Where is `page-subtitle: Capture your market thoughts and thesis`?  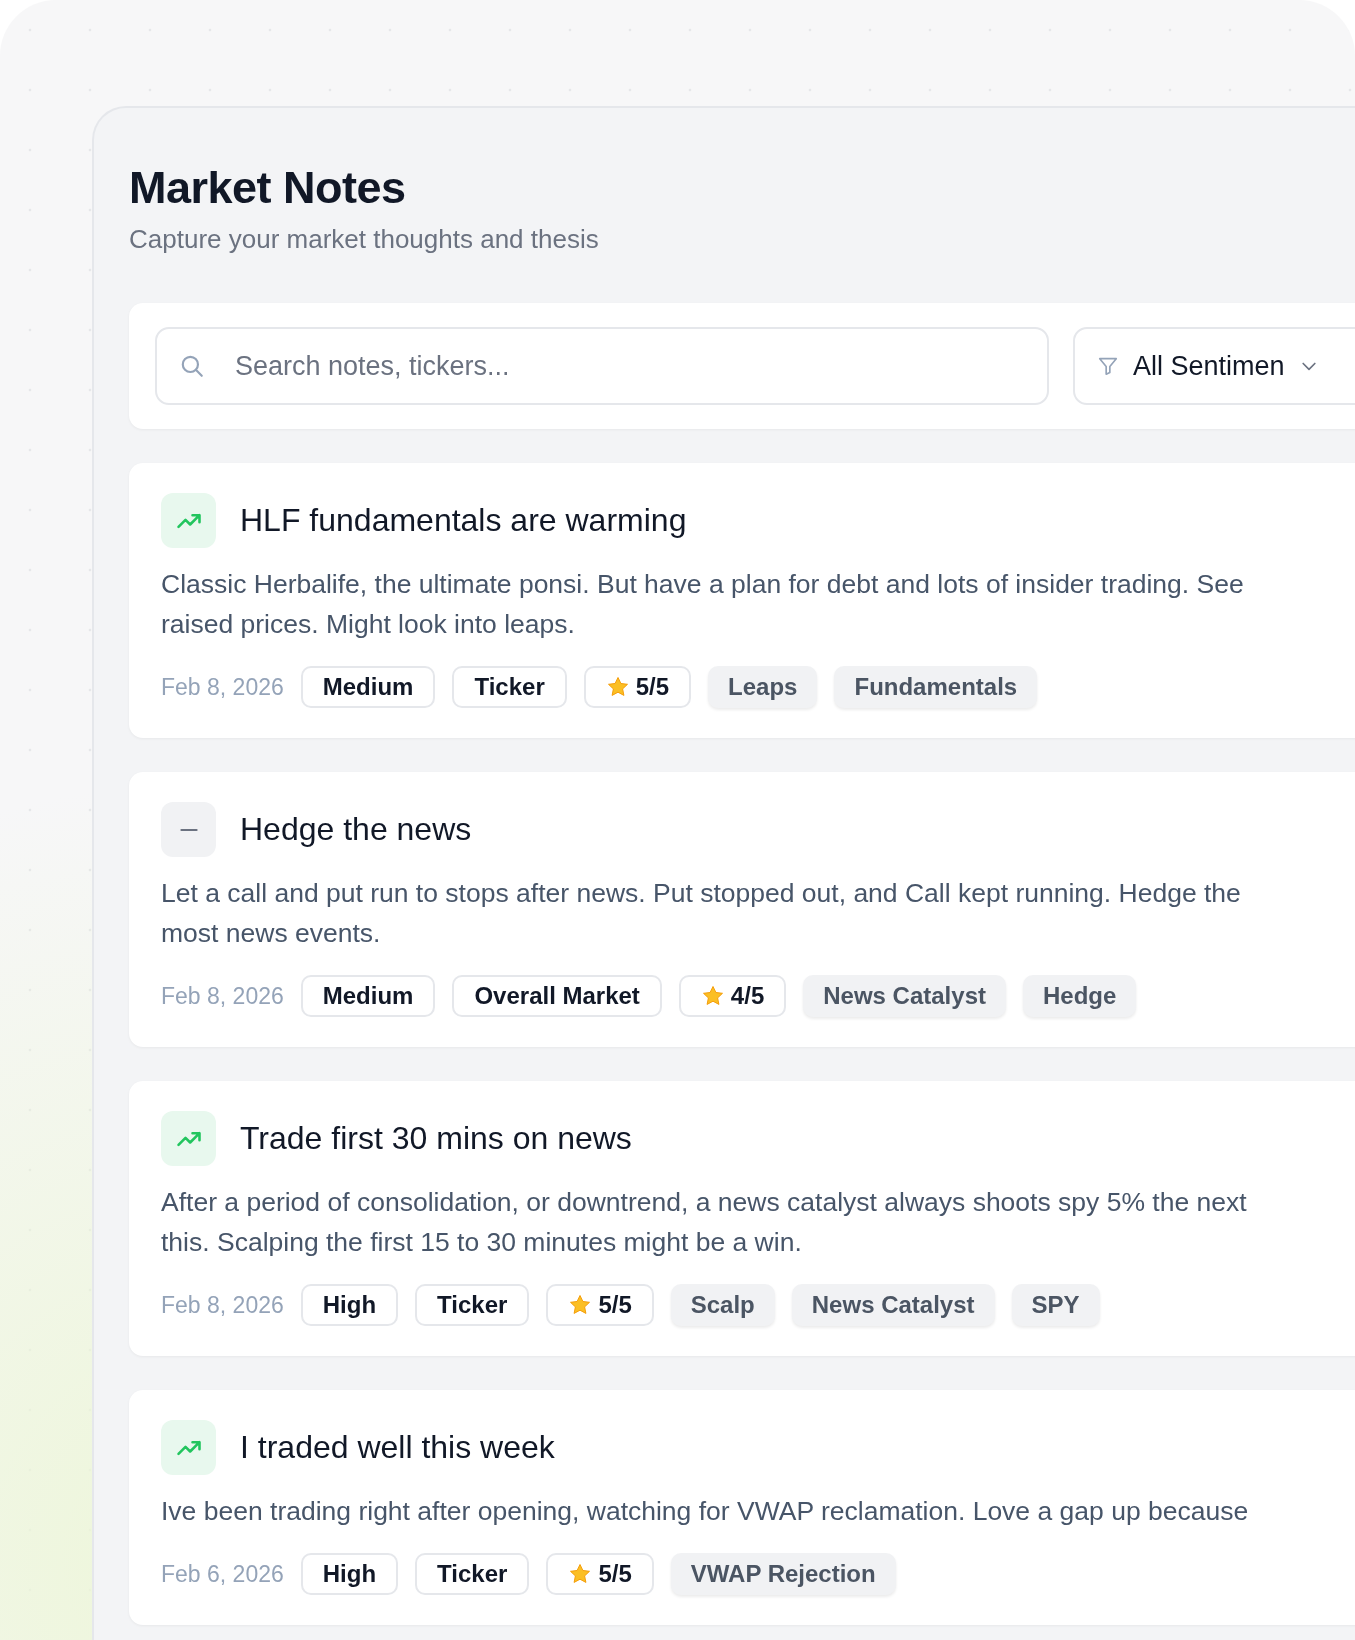 page-subtitle: Capture your market thoughts and thesis is located at coordinates (364, 239).